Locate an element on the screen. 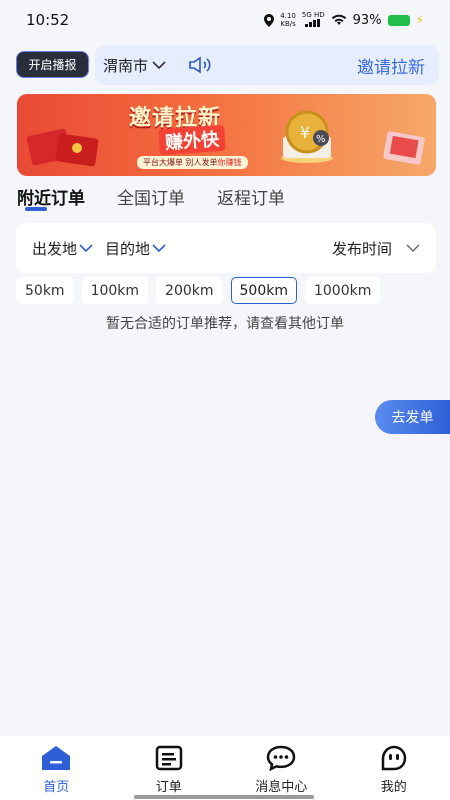 The height and width of the screenshot is (800, 450). charging-icon: ⚡ is located at coordinates (419, 20).